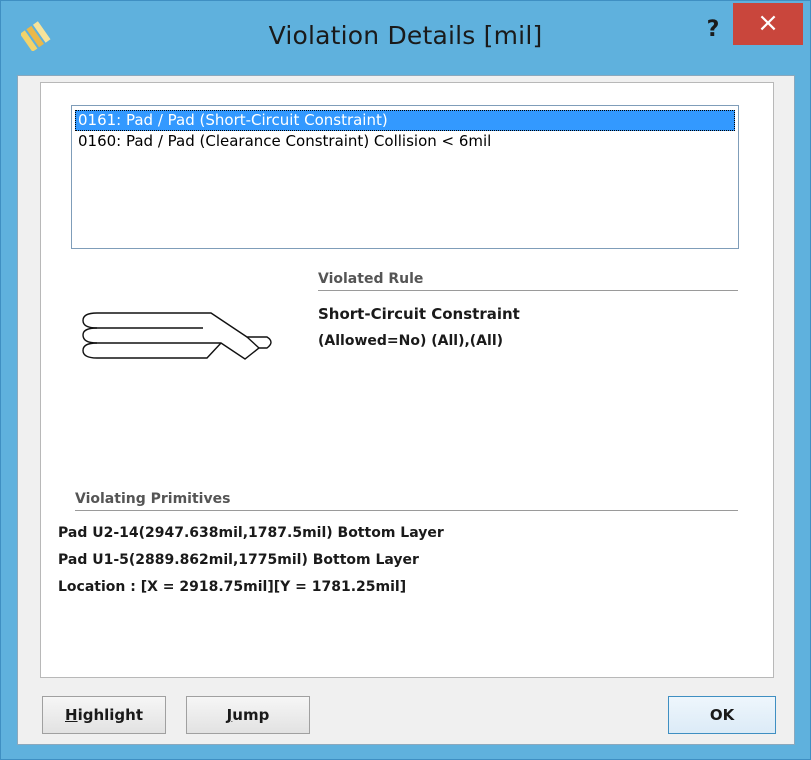 Image resolution: width=811 pixels, height=760 pixels. Describe the element at coordinates (713, 32) in the screenshot. I see `help-button: ?` at that location.